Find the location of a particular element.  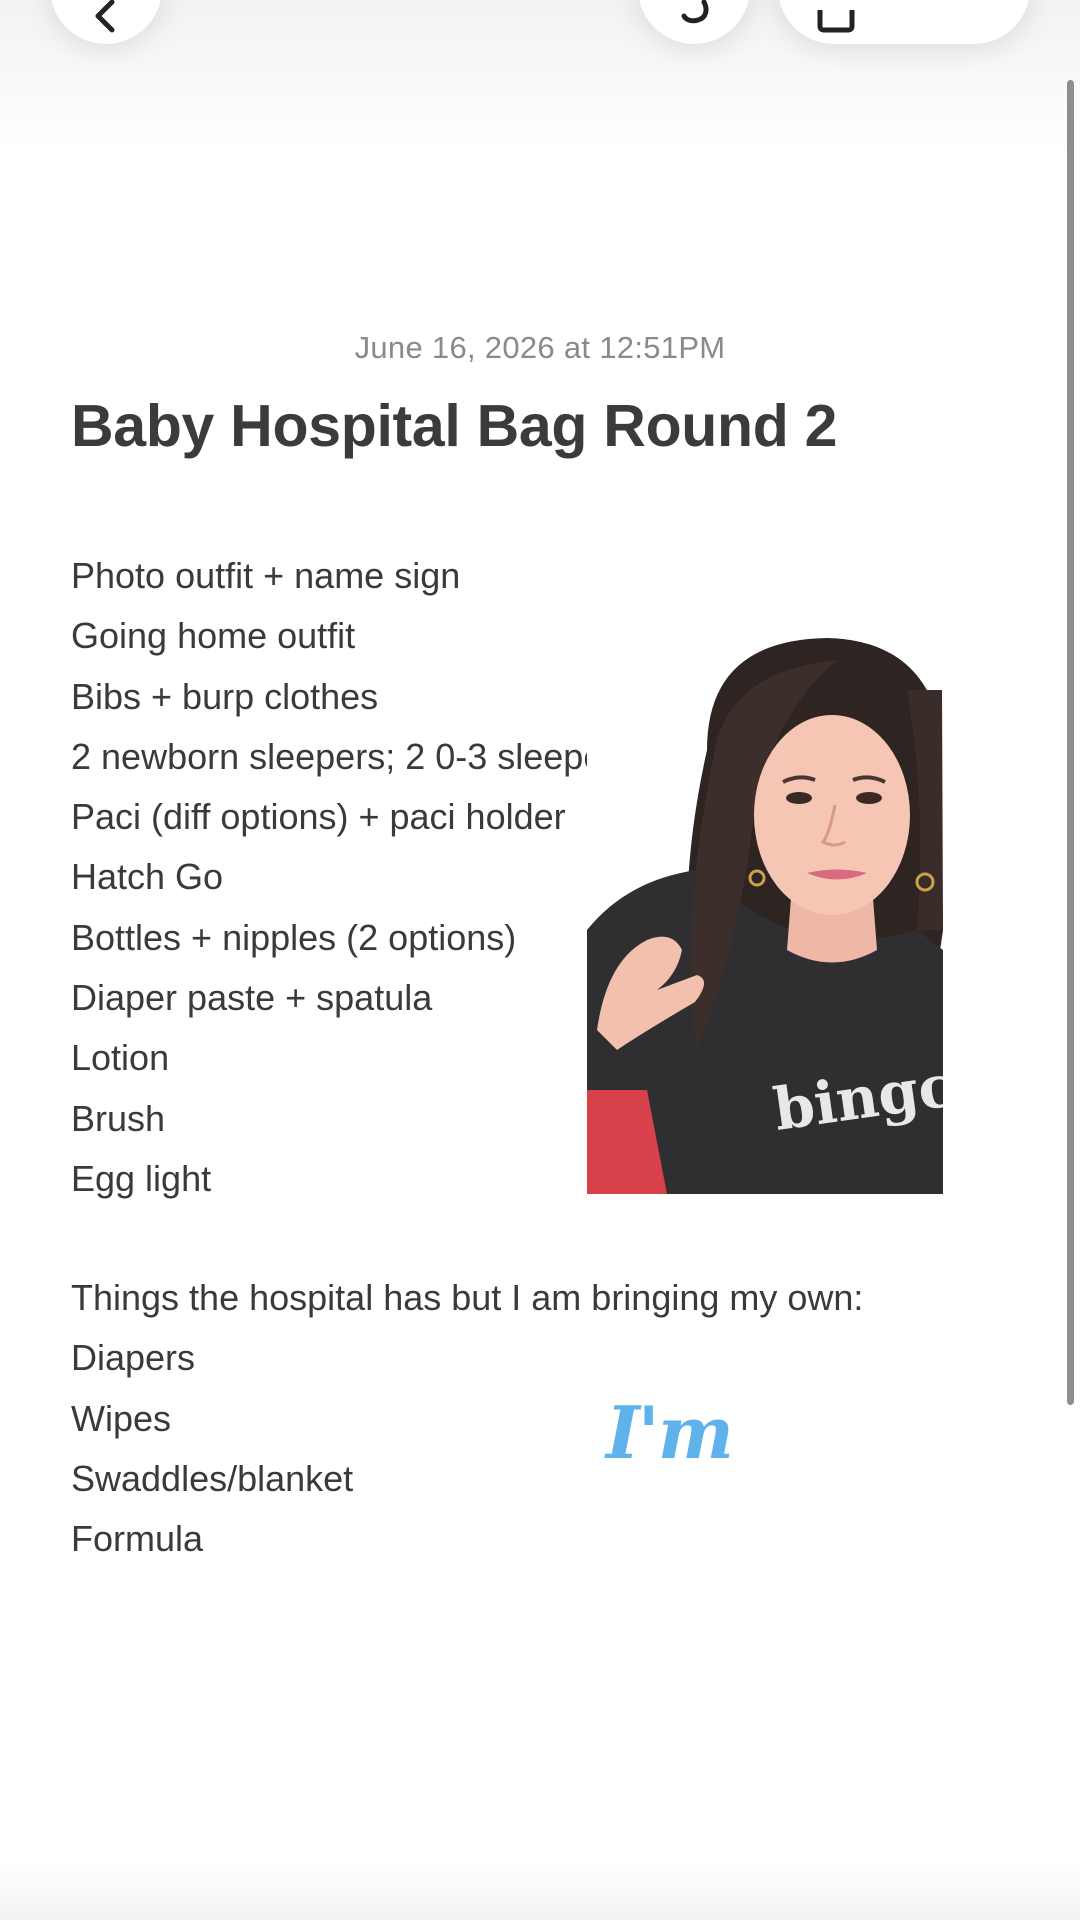

note-title: Baby Hospital Bag Round 2 is located at coordinates (454, 426).